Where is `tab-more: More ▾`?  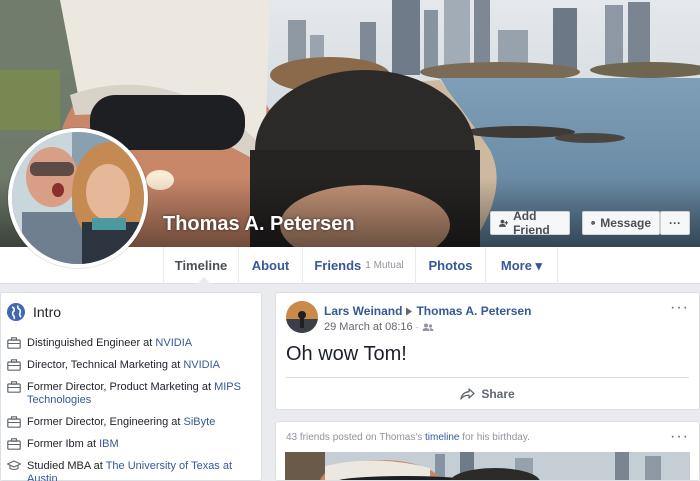 tab-more: More ▾ is located at coordinates (522, 265).